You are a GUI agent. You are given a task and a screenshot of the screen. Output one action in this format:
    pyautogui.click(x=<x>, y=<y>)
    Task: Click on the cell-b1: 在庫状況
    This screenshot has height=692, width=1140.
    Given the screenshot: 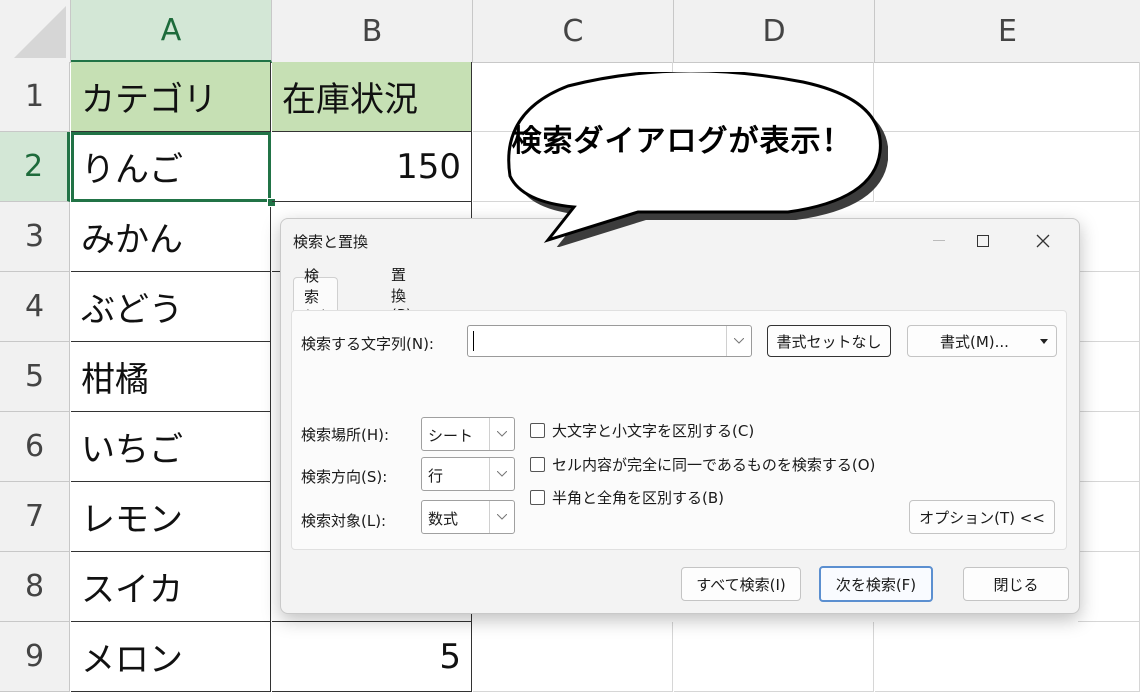 What is the action you would take?
    pyautogui.click(x=372, y=97)
    